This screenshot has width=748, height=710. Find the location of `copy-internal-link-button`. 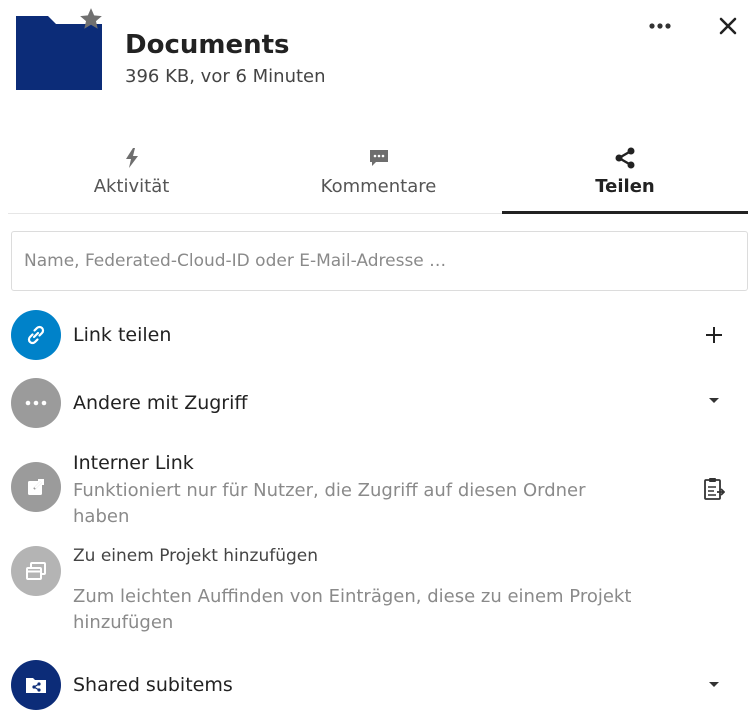

copy-internal-link-button is located at coordinates (714, 489).